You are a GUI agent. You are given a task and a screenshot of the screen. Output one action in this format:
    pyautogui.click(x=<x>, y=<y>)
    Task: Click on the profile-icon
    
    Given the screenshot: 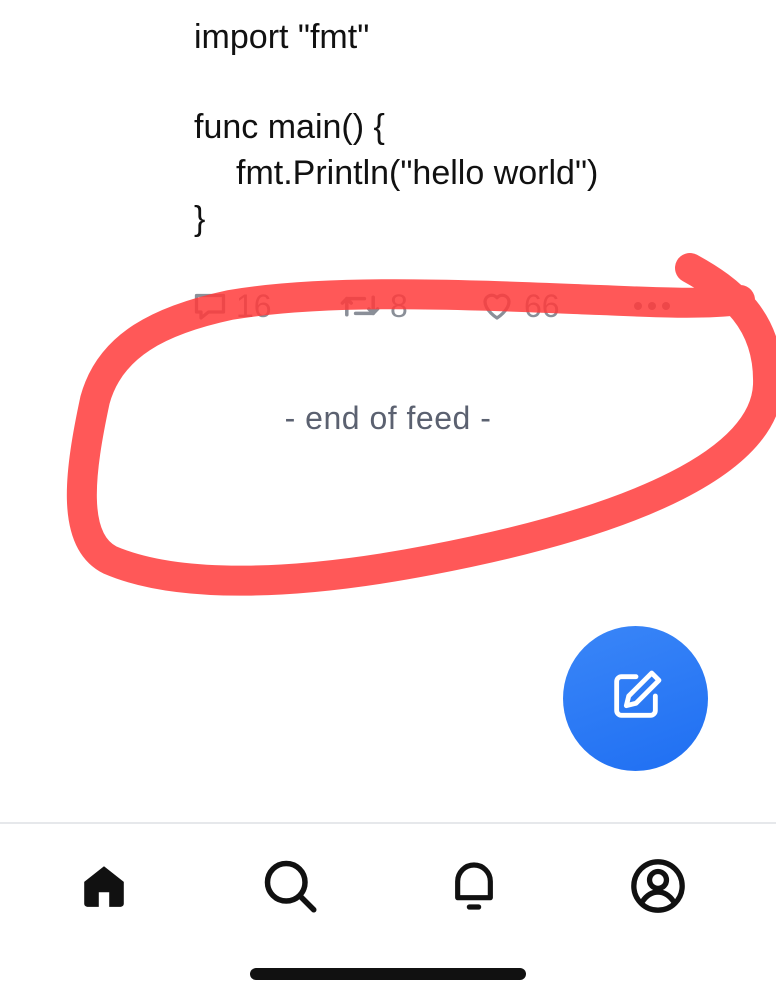 What is the action you would take?
    pyautogui.click(x=658, y=888)
    